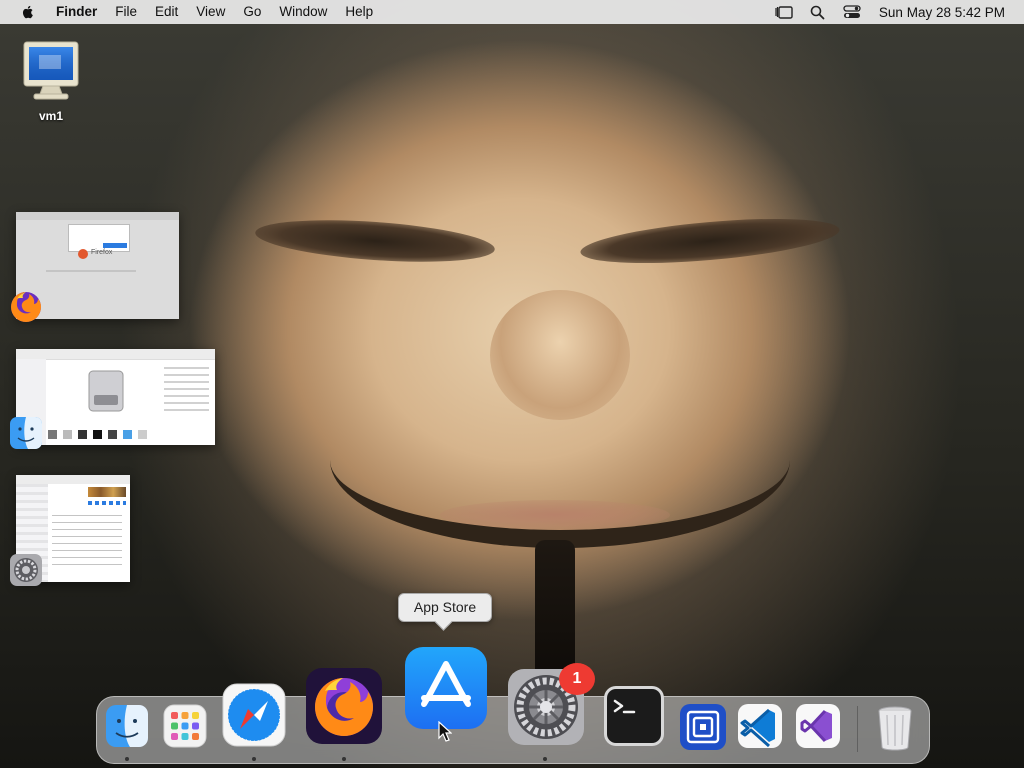 The width and height of the screenshot is (1024, 768). I want to click on launchpad-icon, so click(185, 726).